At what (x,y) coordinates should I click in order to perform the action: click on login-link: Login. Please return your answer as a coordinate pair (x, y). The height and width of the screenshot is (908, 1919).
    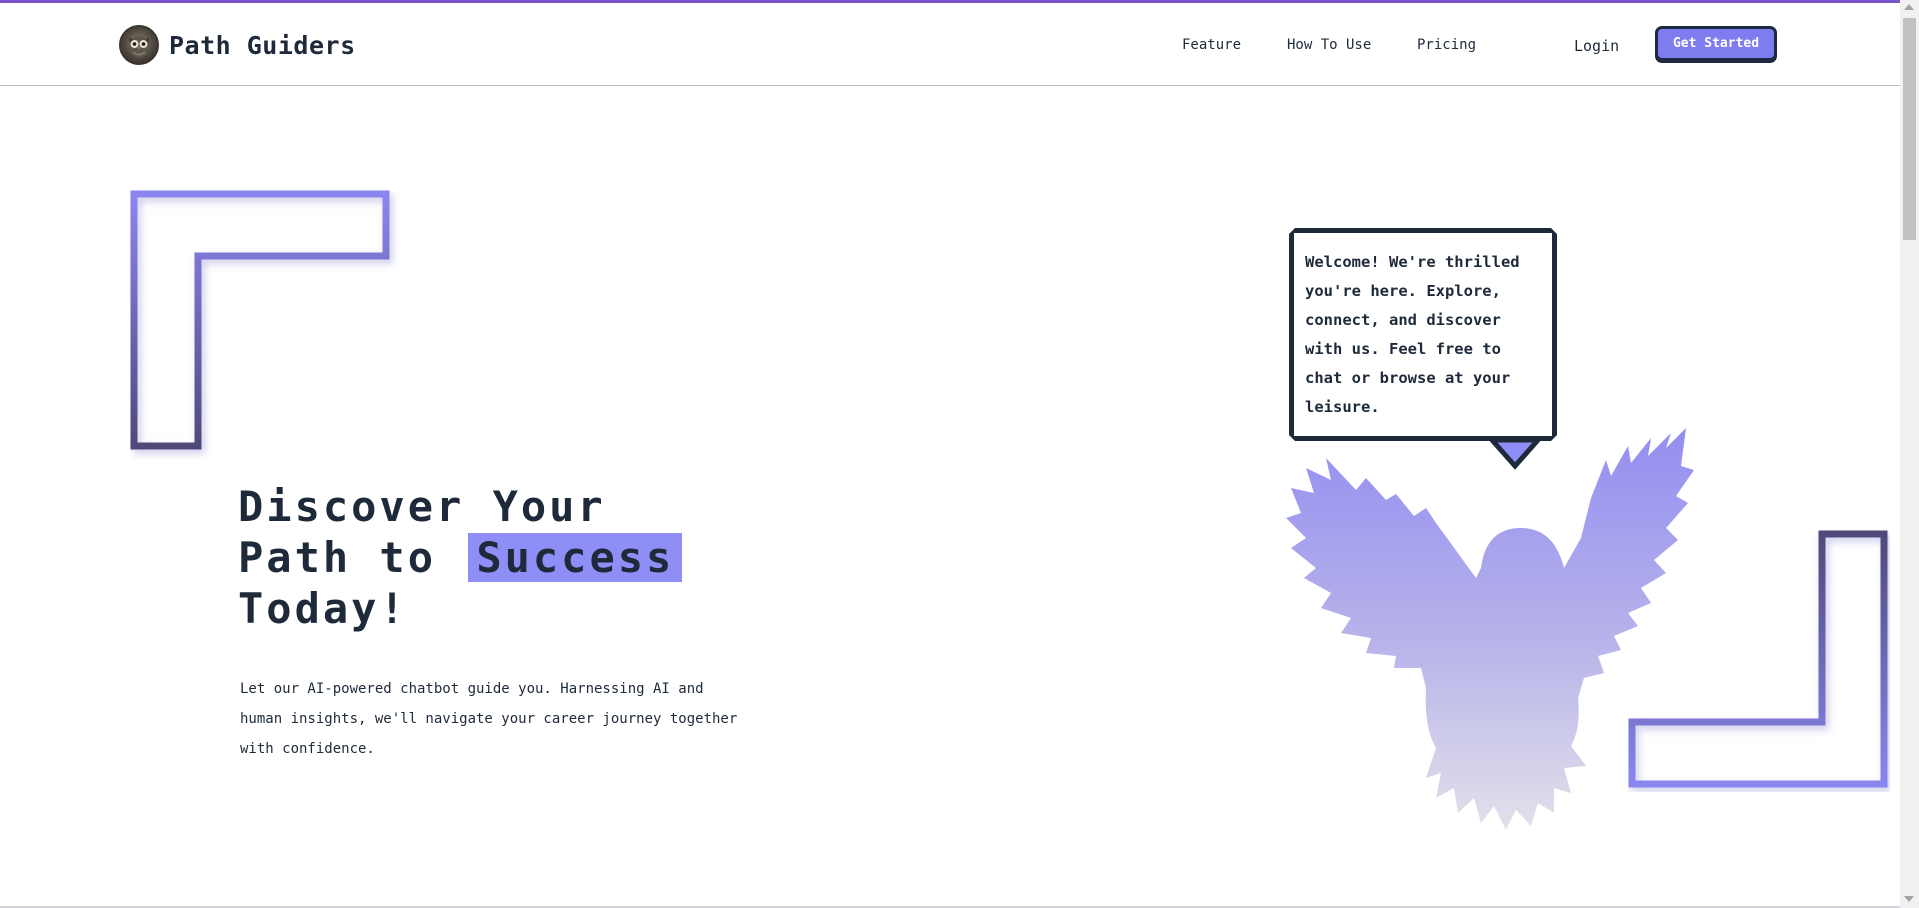
    Looking at the image, I should click on (1596, 46).